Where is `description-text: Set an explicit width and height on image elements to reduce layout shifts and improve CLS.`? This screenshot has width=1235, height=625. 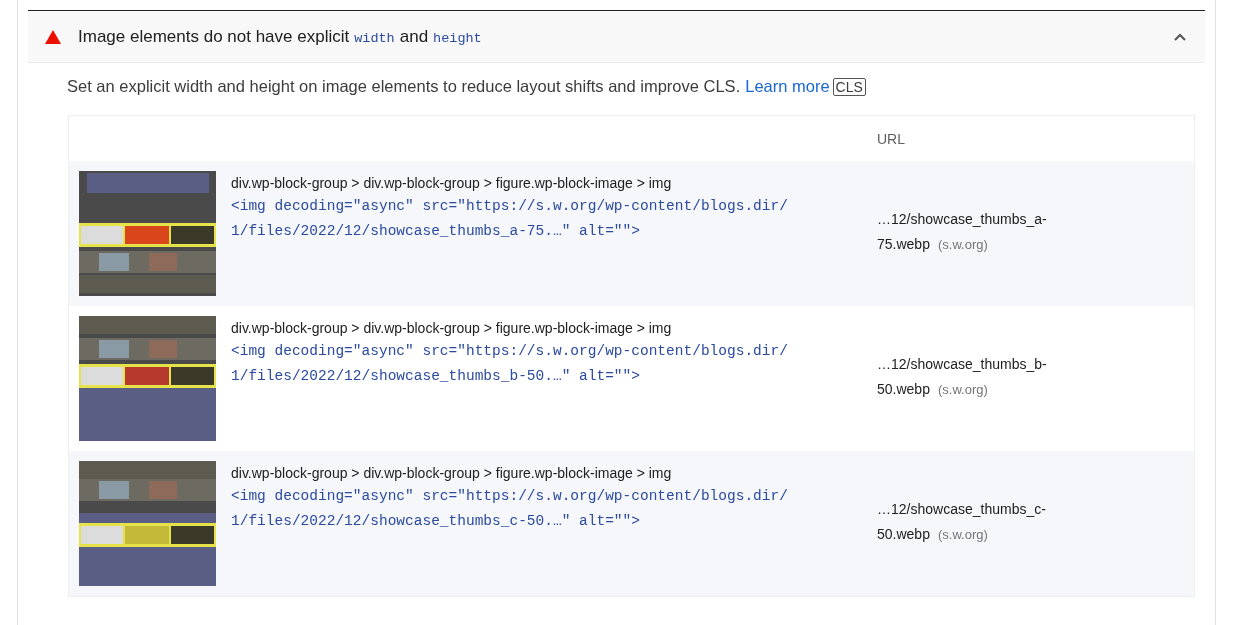 description-text: Set an explicit width and height on image elements to reduce layout shifts and improve CLS. is located at coordinates (404, 86).